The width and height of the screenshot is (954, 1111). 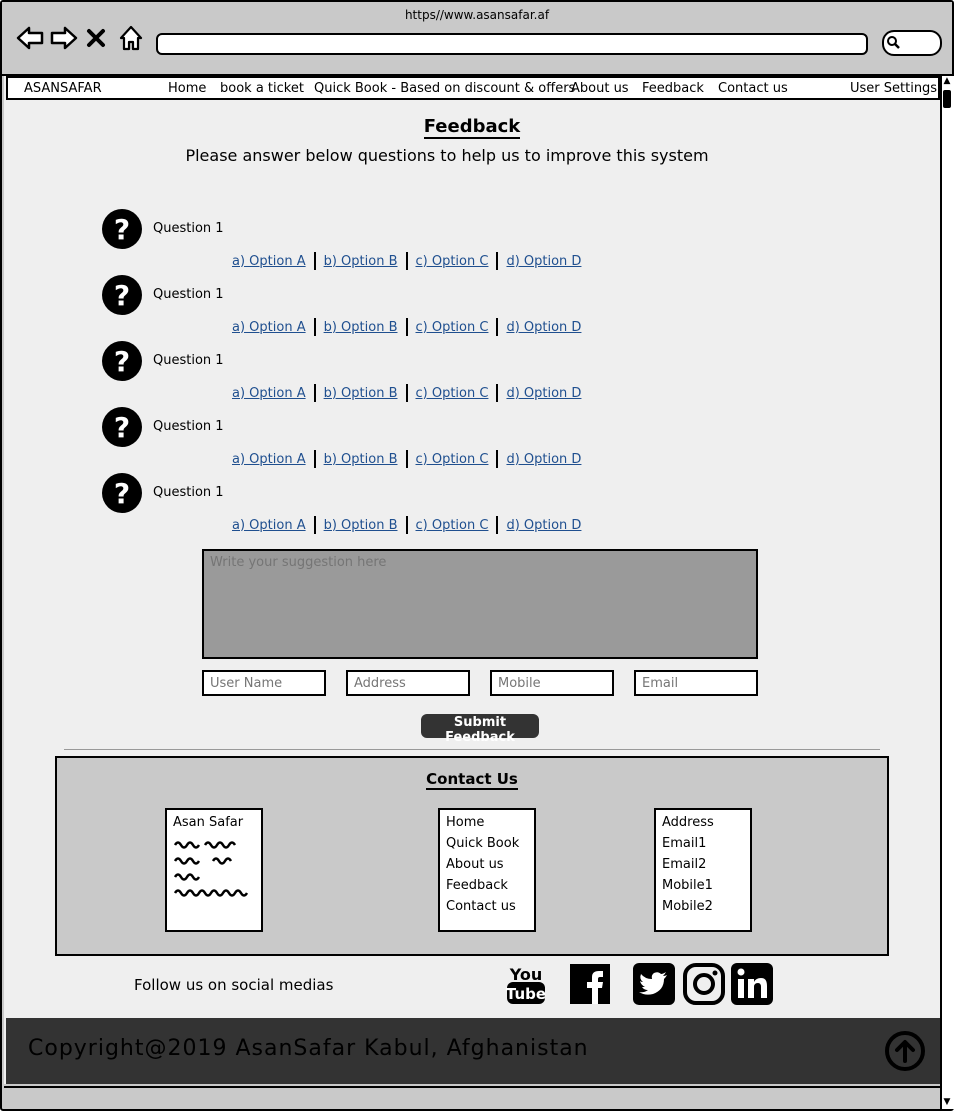 What do you see at coordinates (472, 780) in the screenshot?
I see `contact-title: Contact Us` at bounding box center [472, 780].